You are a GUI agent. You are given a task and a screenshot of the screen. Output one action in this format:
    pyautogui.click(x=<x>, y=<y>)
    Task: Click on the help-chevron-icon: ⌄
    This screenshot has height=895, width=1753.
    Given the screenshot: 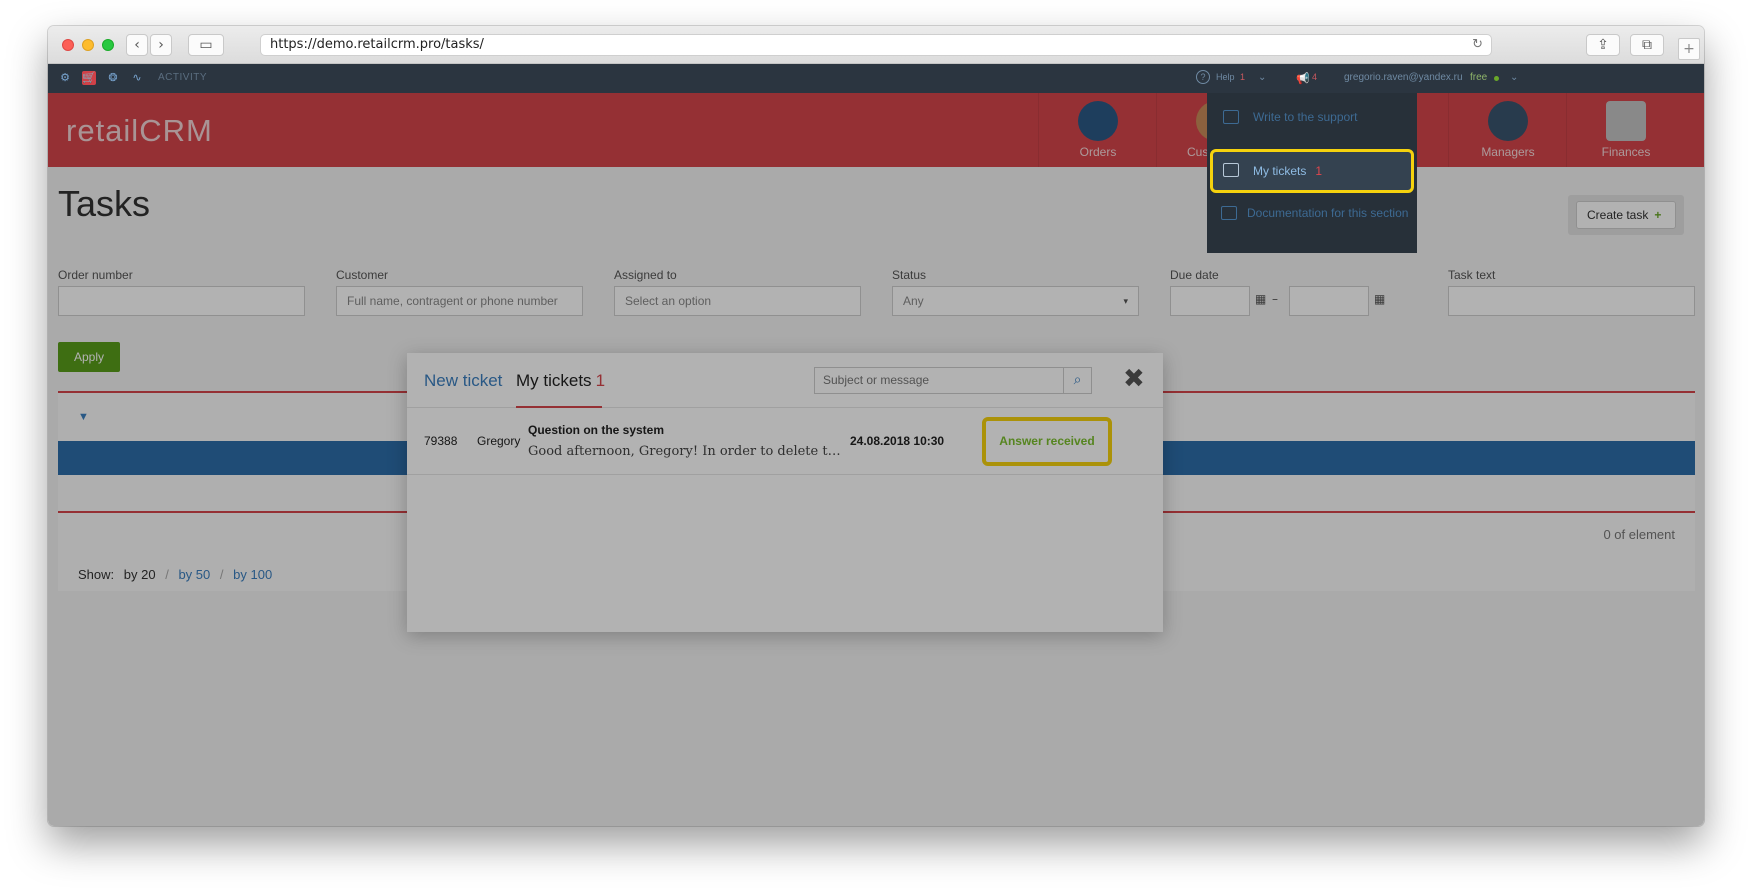 What is the action you would take?
    pyautogui.click(x=1262, y=77)
    